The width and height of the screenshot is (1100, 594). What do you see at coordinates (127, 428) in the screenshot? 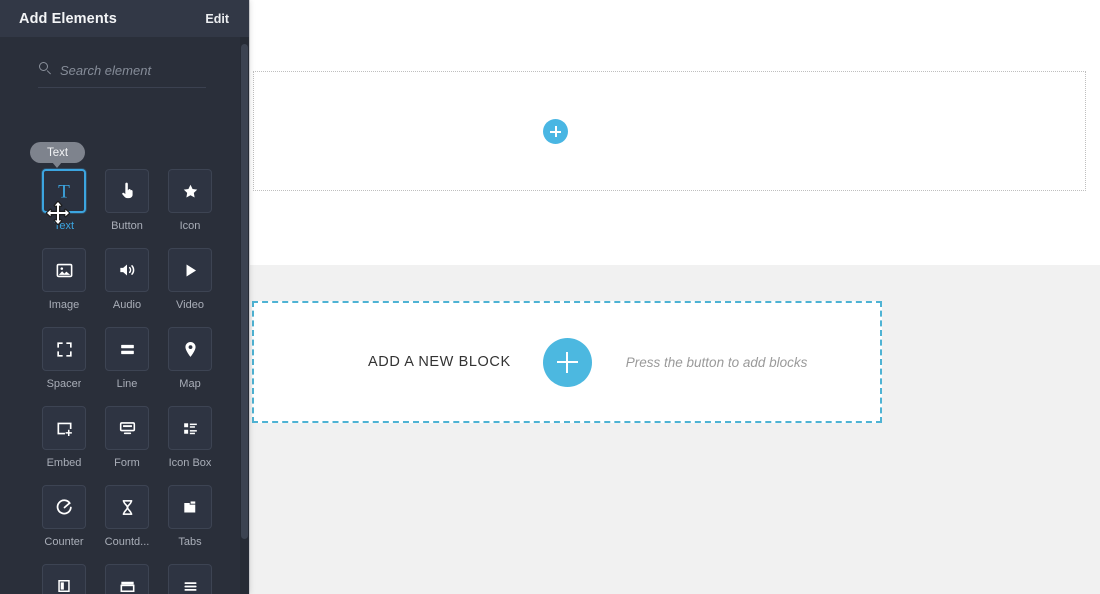
I see `form-screen-icon` at bounding box center [127, 428].